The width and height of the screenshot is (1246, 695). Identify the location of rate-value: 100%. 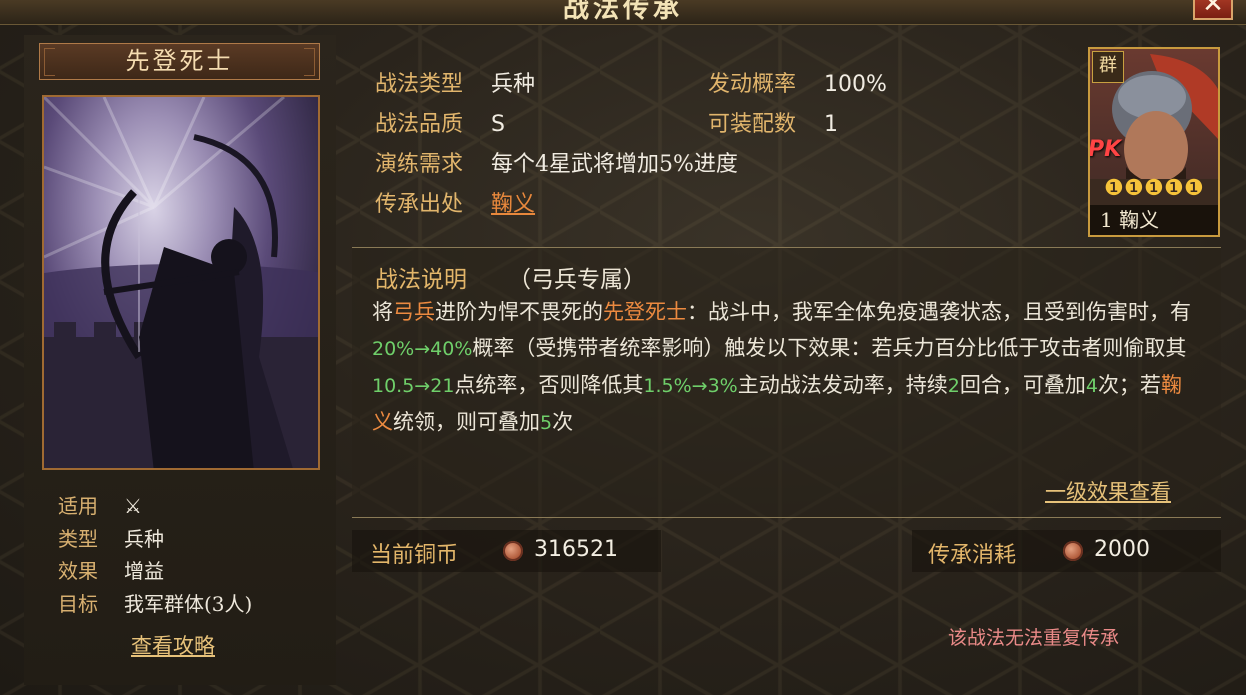
(855, 84).